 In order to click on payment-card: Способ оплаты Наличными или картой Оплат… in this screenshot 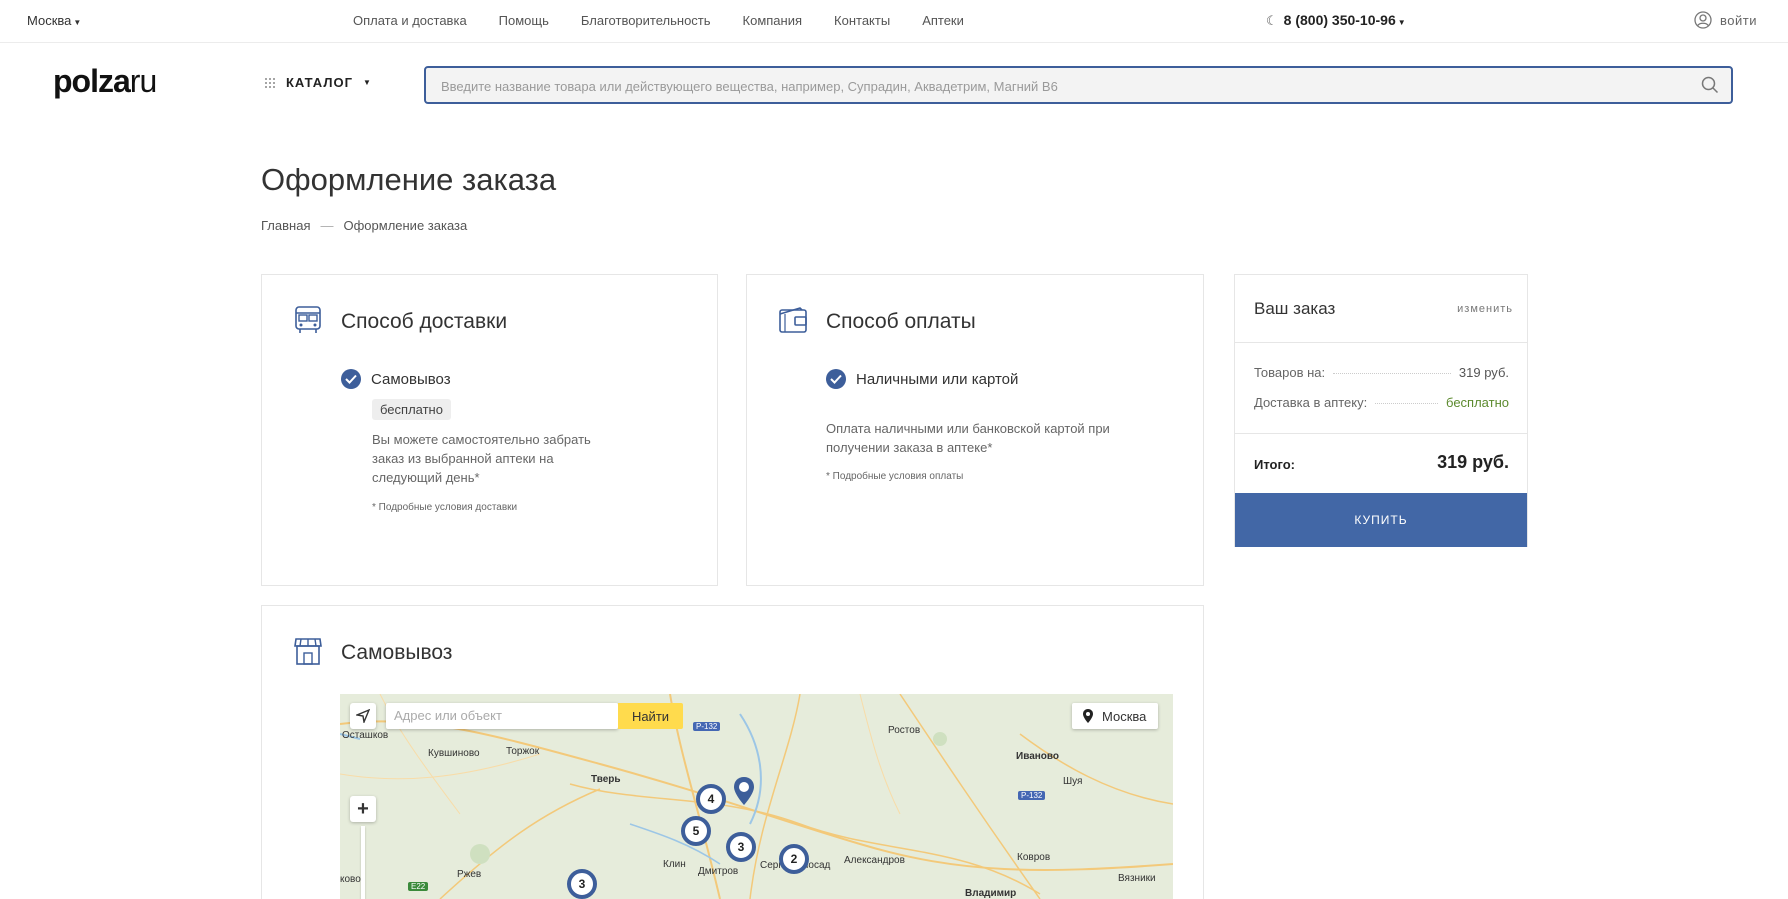, I will do `click(975, 430)`.